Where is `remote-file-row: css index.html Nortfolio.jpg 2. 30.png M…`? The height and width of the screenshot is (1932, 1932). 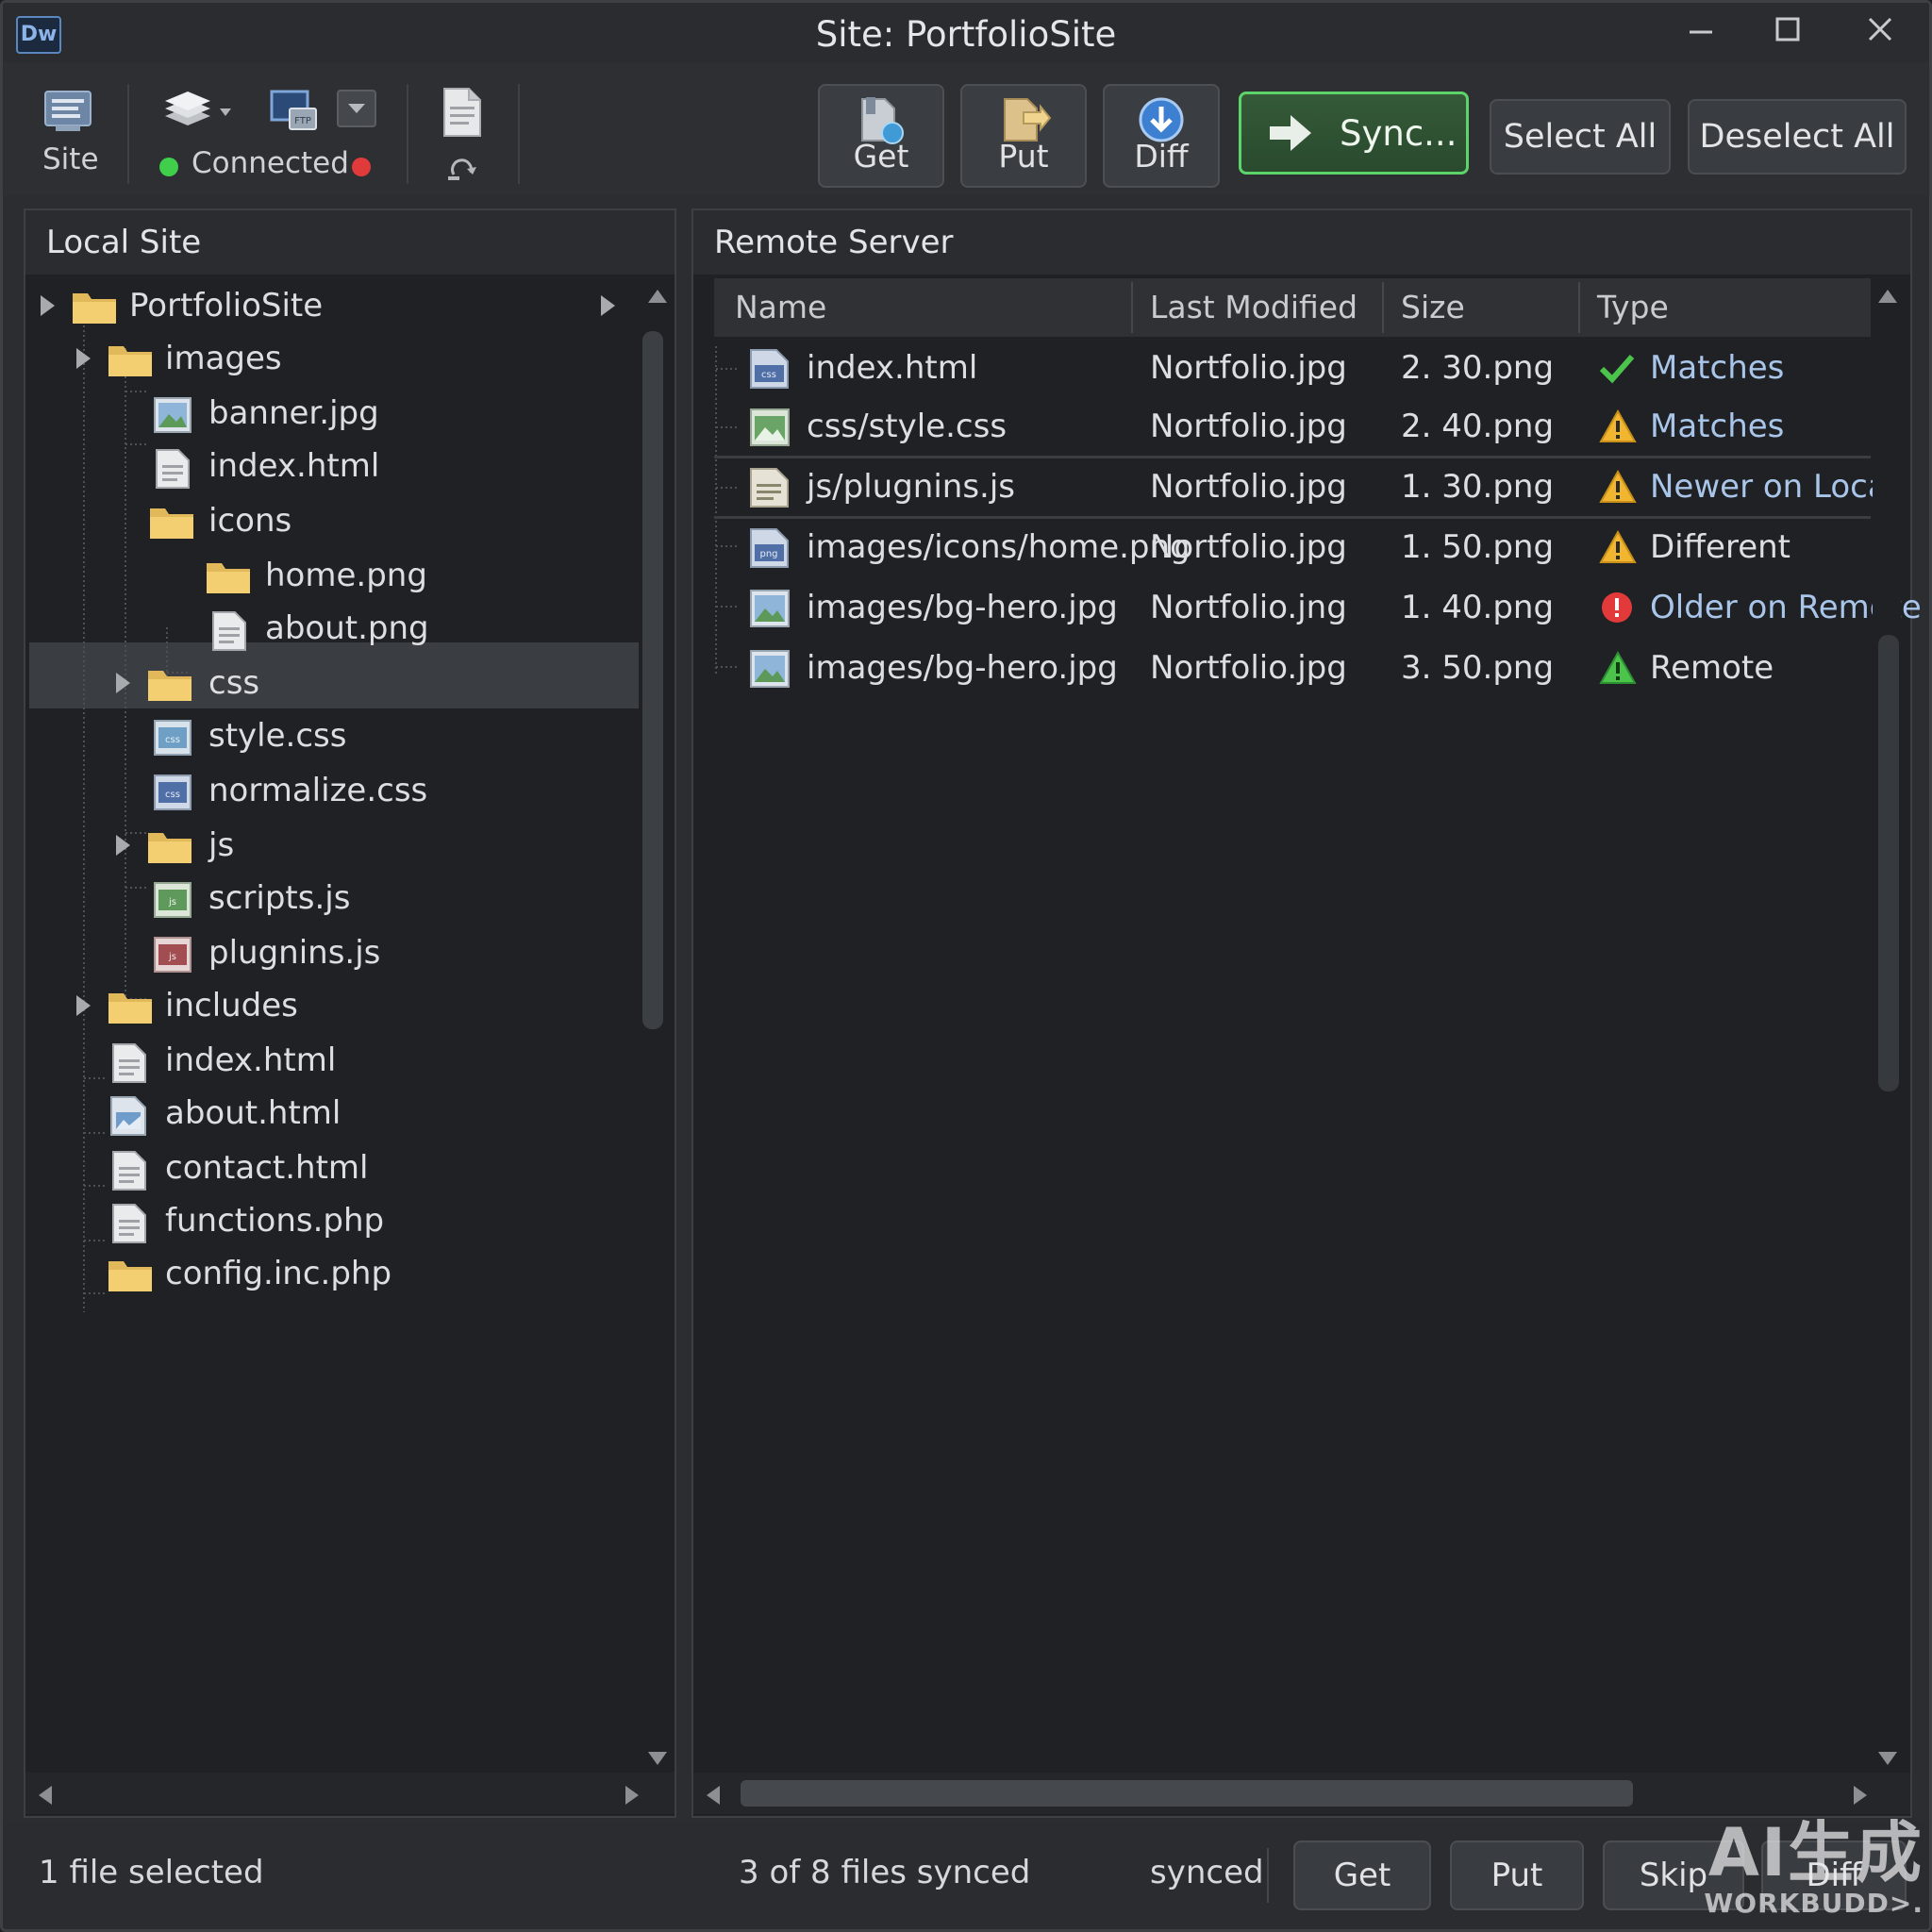
remote-file-row: css index.html Nortfolio.jpg 2. 30.png M… is located at coordinates (1313, 368).